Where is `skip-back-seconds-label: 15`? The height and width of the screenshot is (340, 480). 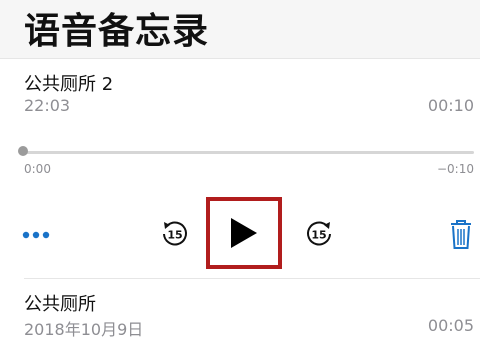
skip-back-seconds-label: 15 is located at coordinates (174, 235).